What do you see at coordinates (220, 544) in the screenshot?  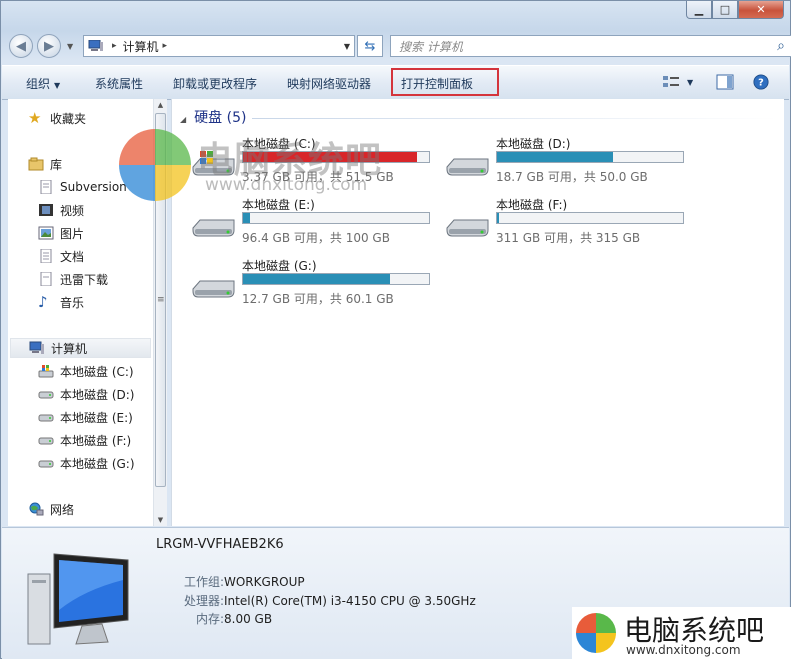 I see `computer-name: LRGM-VVFHAEB2K6` at bounding box center [220, 544].